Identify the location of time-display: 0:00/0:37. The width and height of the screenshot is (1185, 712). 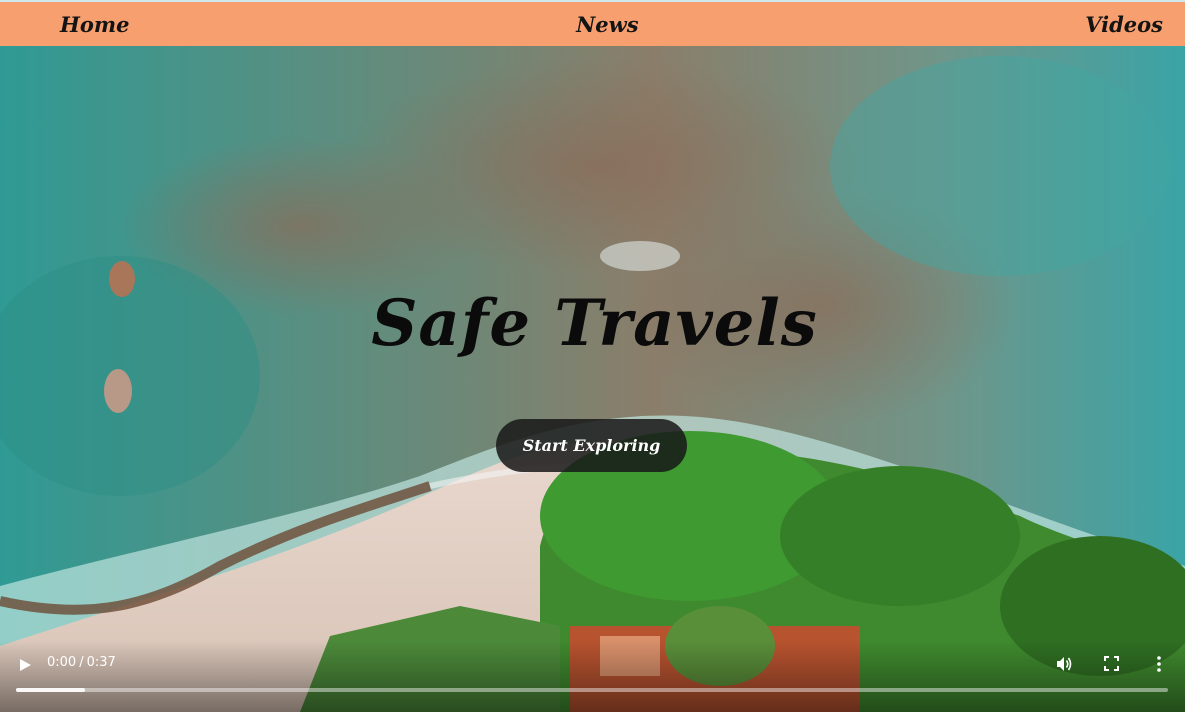
(81, 662).